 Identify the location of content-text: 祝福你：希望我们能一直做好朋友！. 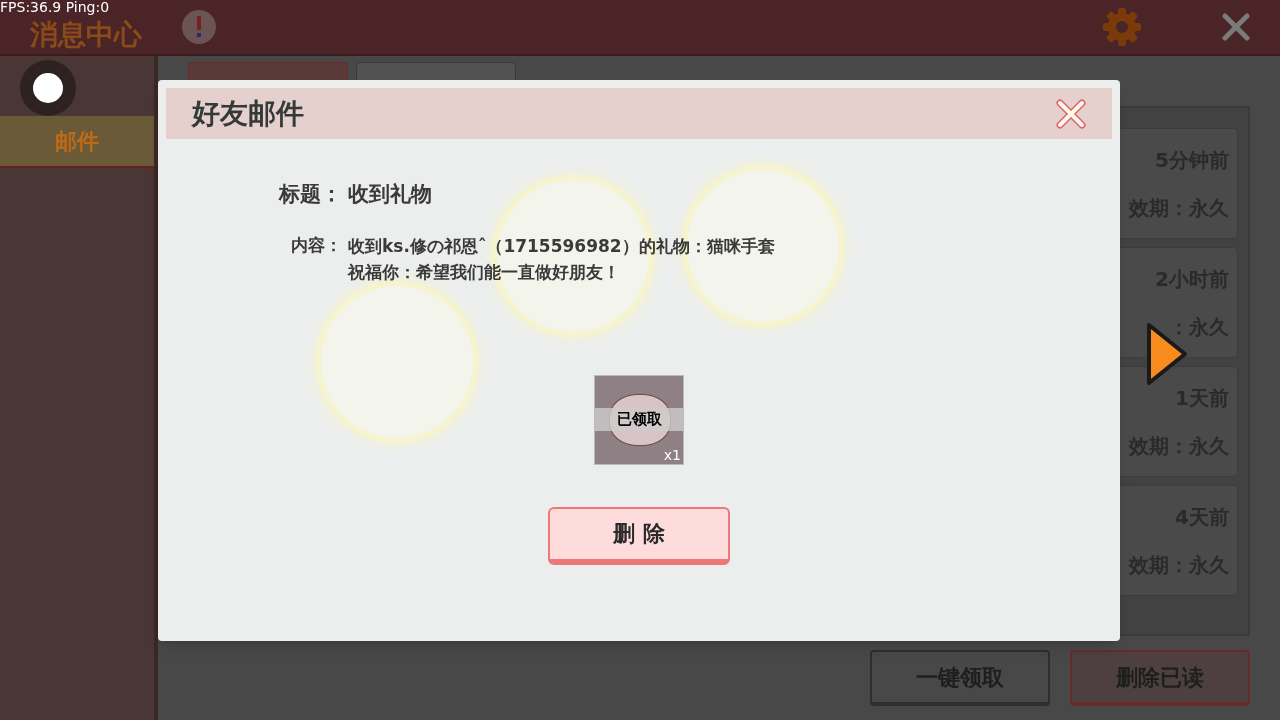
(484, 272).